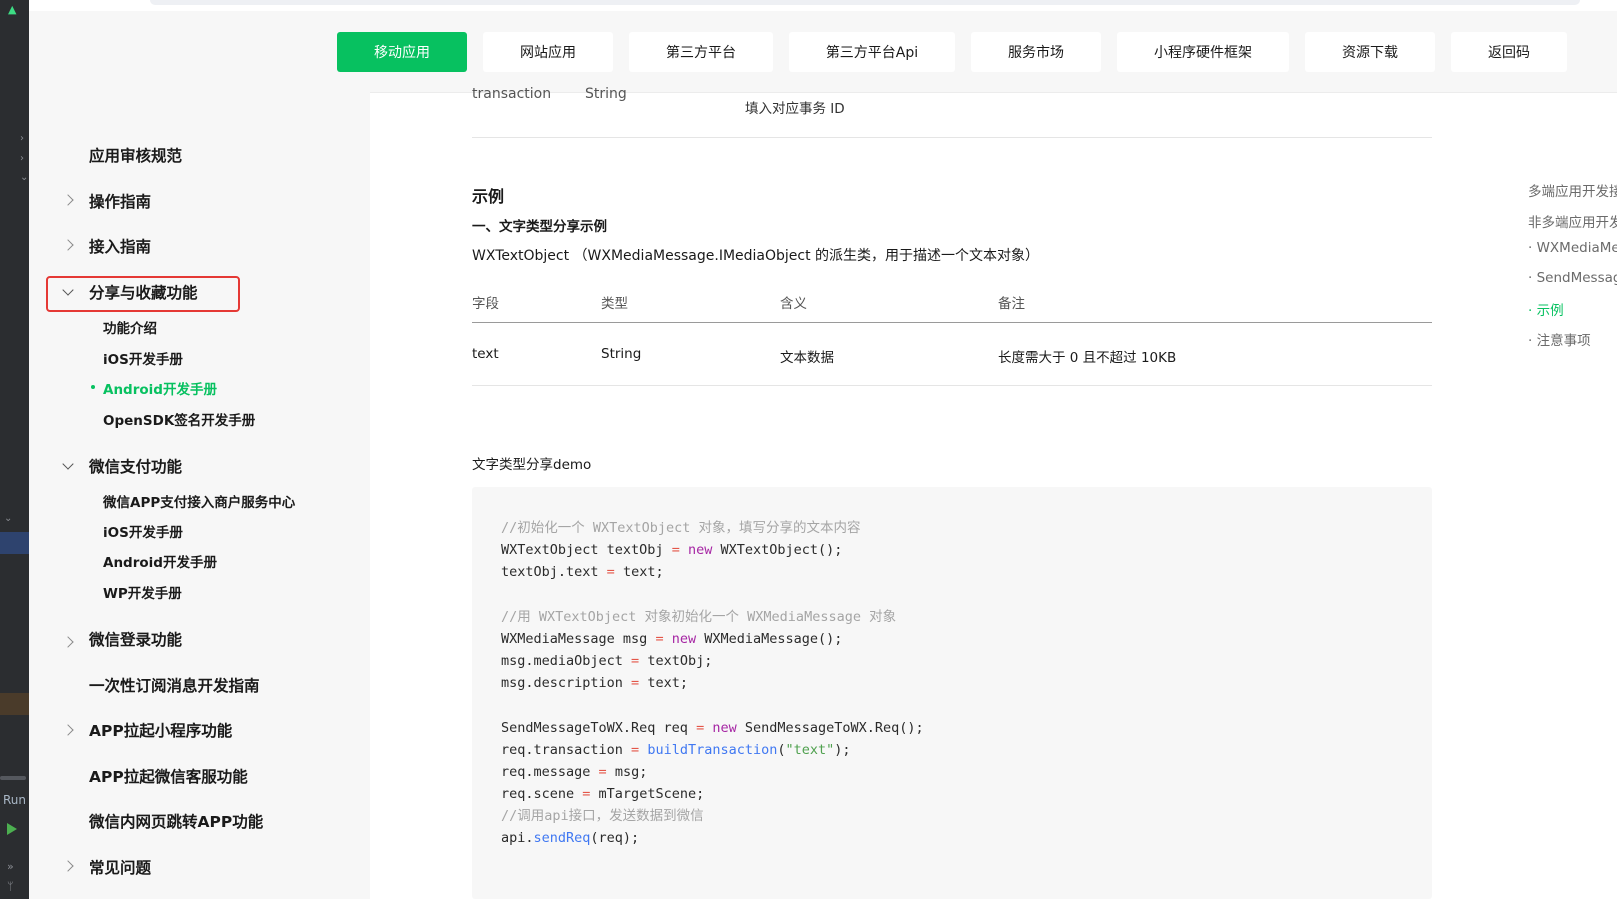 The height and width of the screenshot is (899, 1617). I want to click on nav-mobile-app: 移动应用, so click(402, 52).